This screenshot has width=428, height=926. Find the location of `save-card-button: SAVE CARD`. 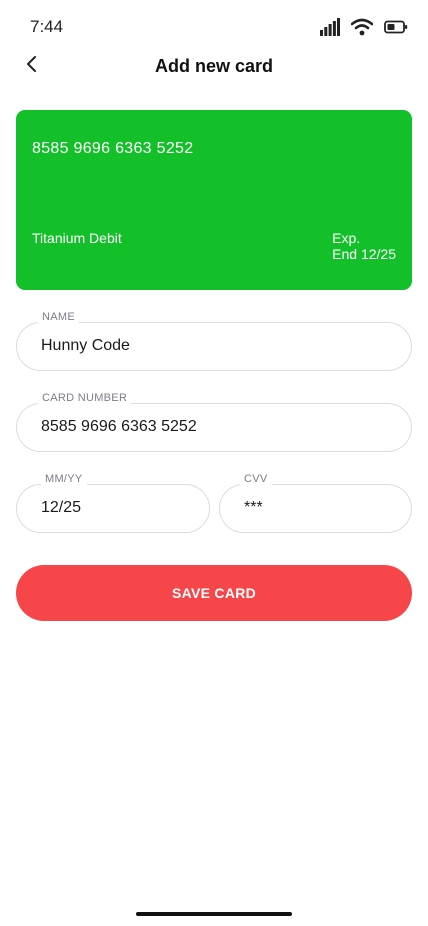

save-card-button: SAVE CARD is located at coordinates (214, 593).